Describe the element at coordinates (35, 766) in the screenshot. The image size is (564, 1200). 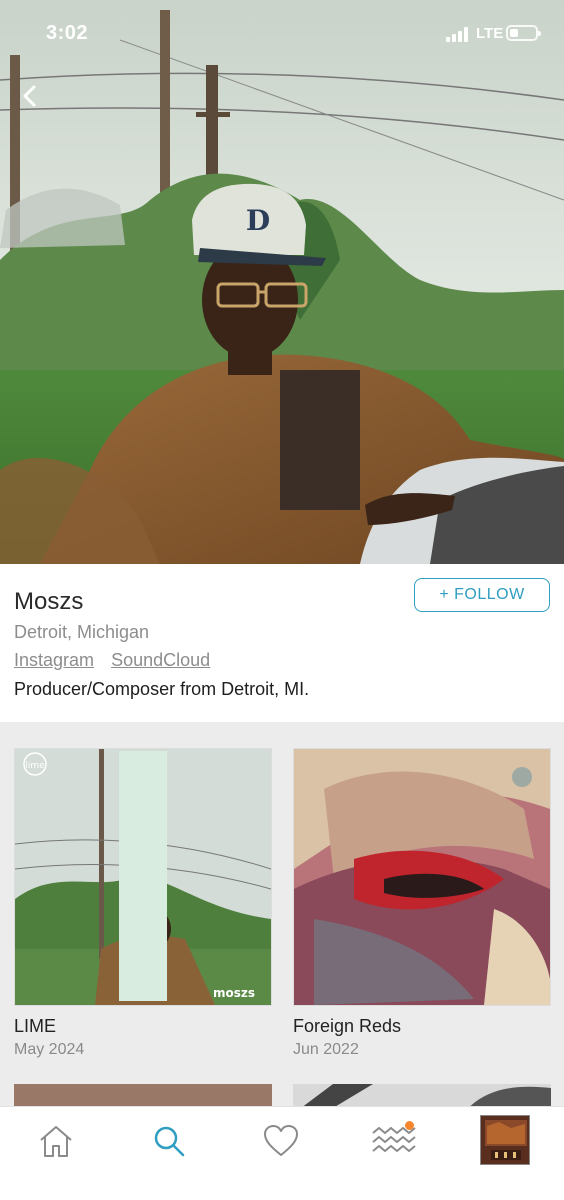
I see `cover-badge: lime` at that location.